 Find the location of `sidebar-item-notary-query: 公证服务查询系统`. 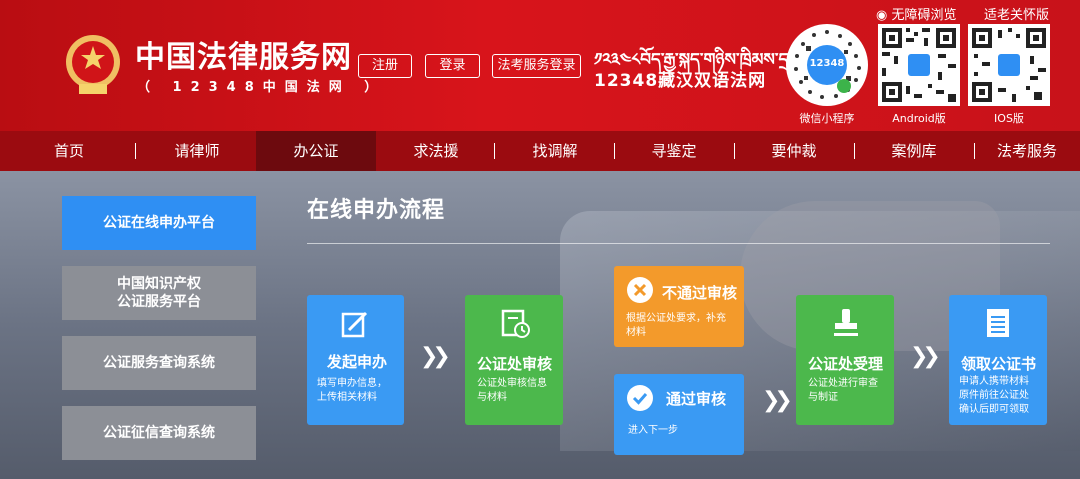

sidebar-item-notary-query: 公证服务查询系统 is located at coordinates (159, 363).